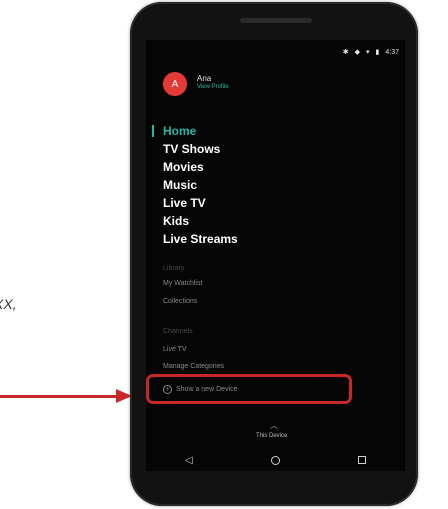 The width and height of the screenshot is (448, 509). Describe the element at coordinates (345, 52) in the screenshot. I see `bluetooth-icon: ✱` at that location.